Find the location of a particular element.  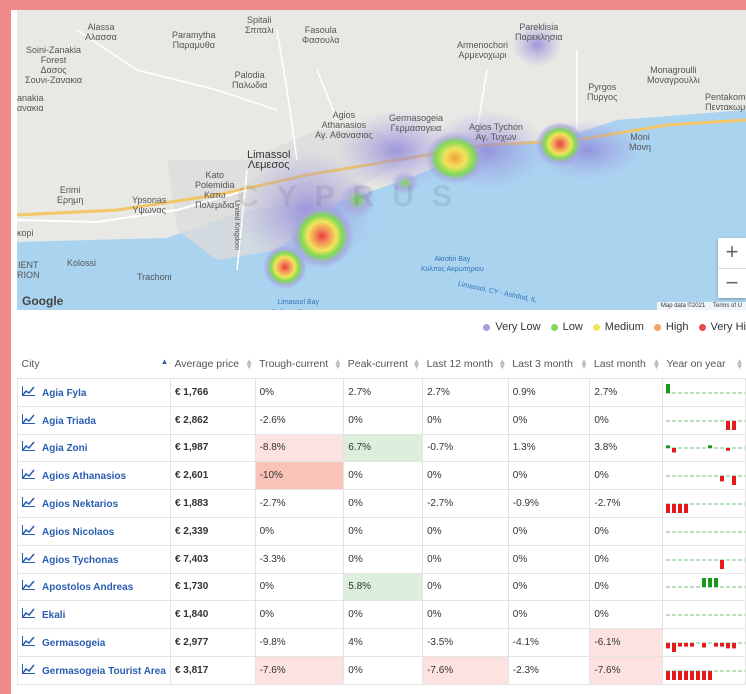

city-link: Agios Nicolaos is located at coordinates (78, 532).